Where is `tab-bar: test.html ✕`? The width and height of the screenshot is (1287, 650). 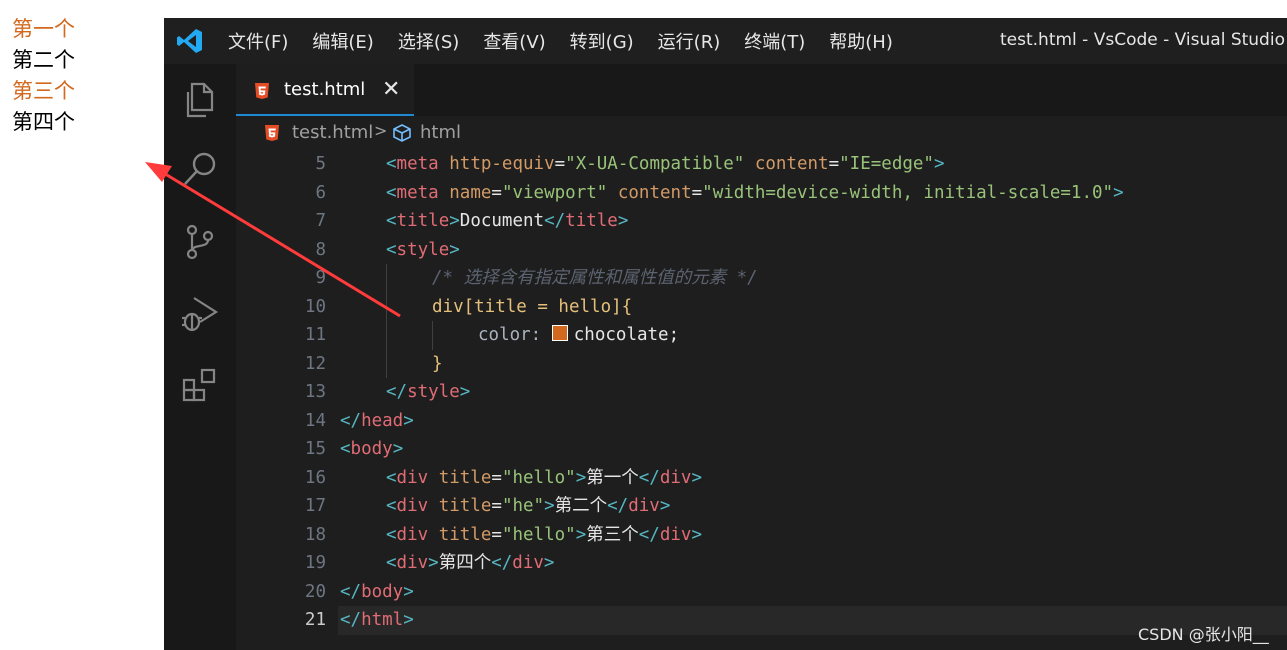
tab-bar: test.html ✕ is located at coordinates (761, 90).